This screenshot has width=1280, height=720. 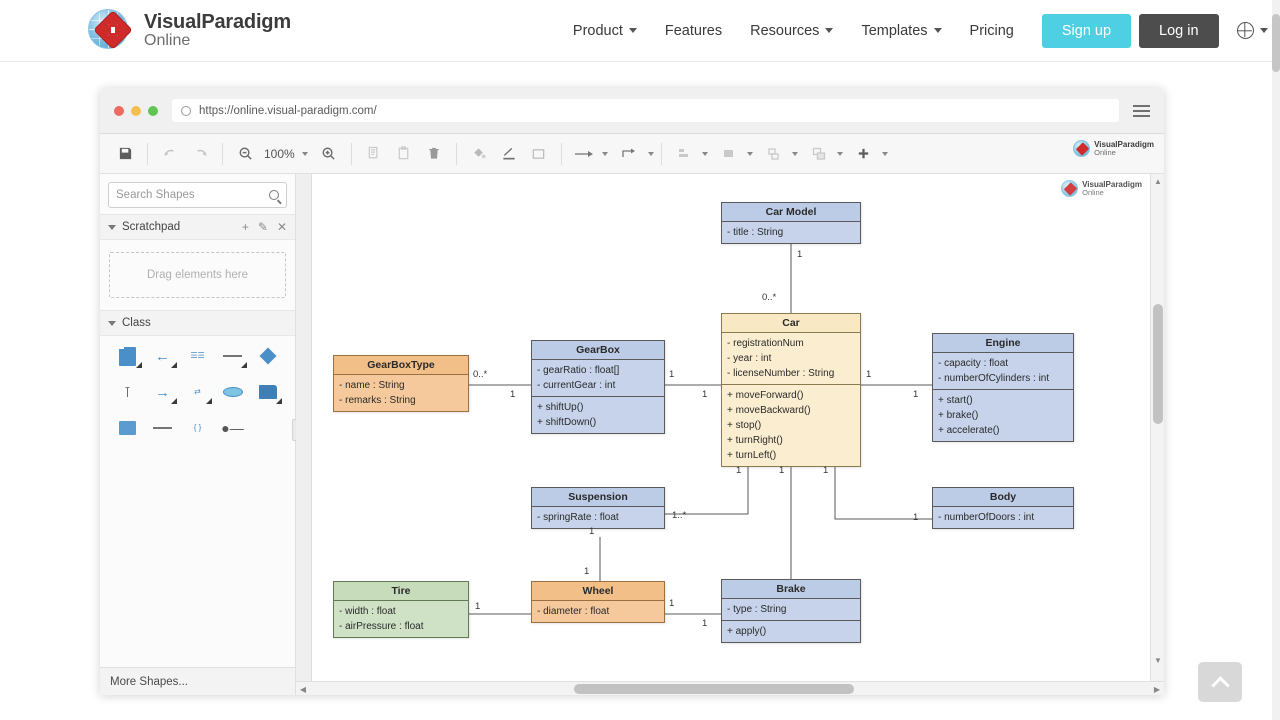 What do you see at coordinates (153, 110) in the screenshot?
I see `maximize-window-dot` at bounding box center [153, 110].